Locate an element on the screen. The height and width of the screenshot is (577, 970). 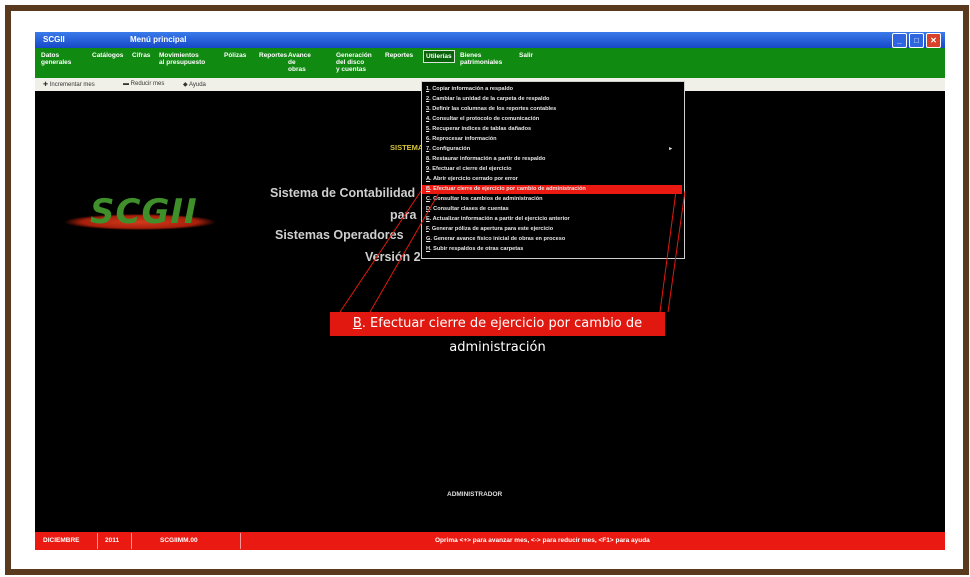
decrease-month-label: Reducir mes is located at coordinates (147, 84).